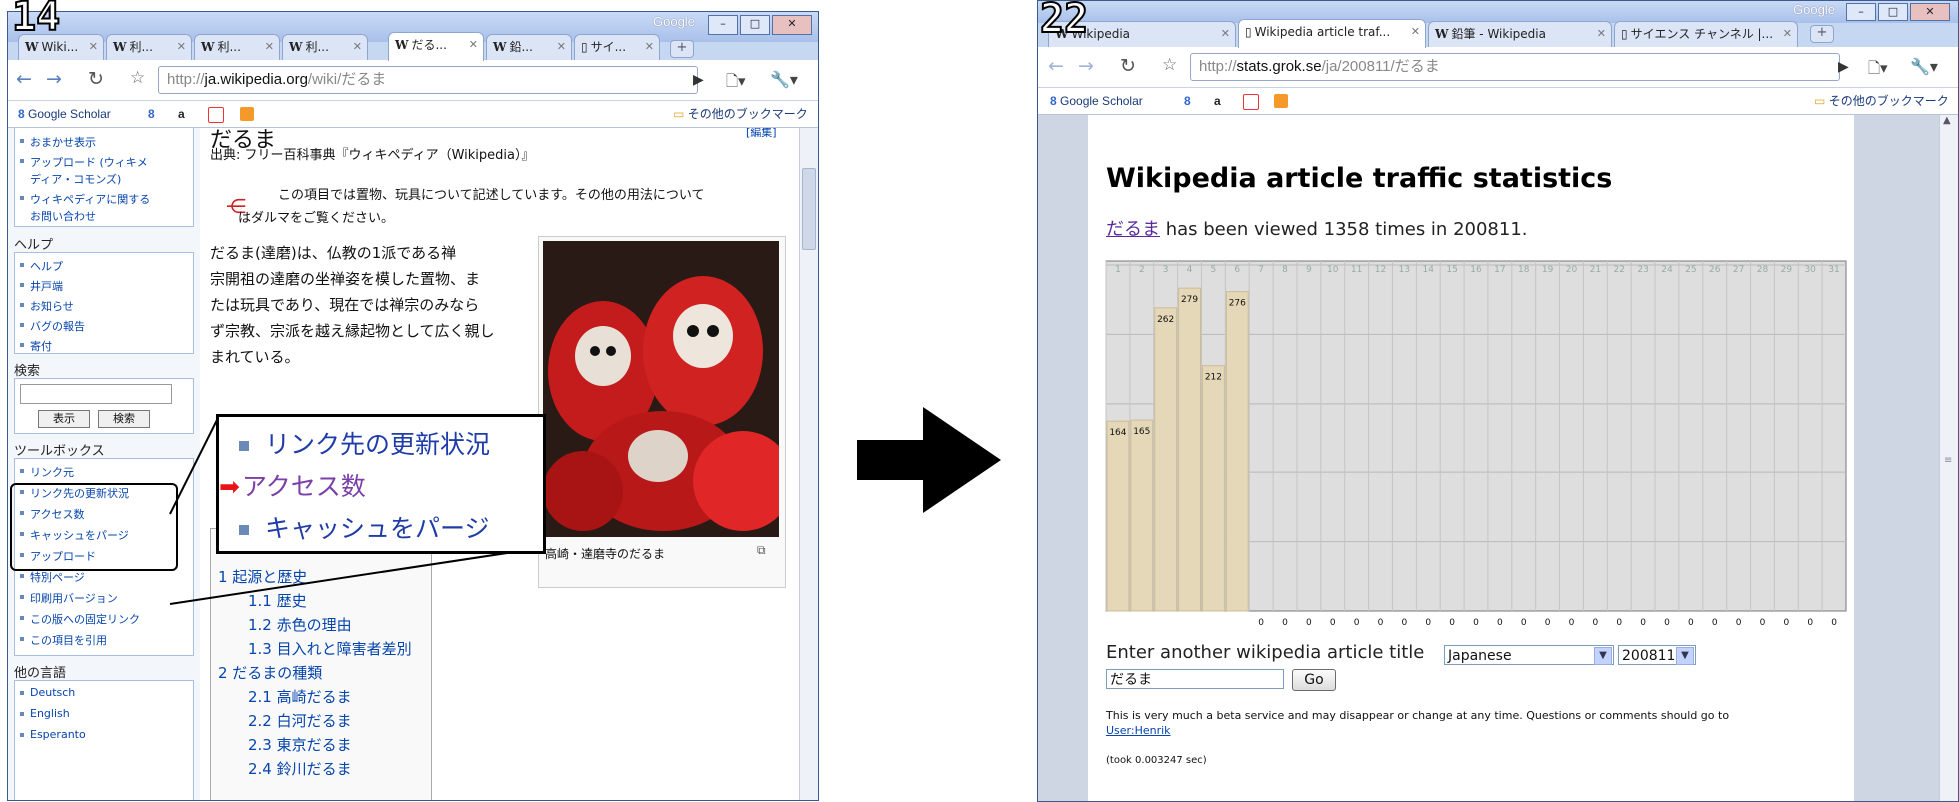 This screenshot has height=802, width=1959. Describe the element at coordinates (1195, 679) in the screenshot. I see `article-title-input: だるま` at that location.